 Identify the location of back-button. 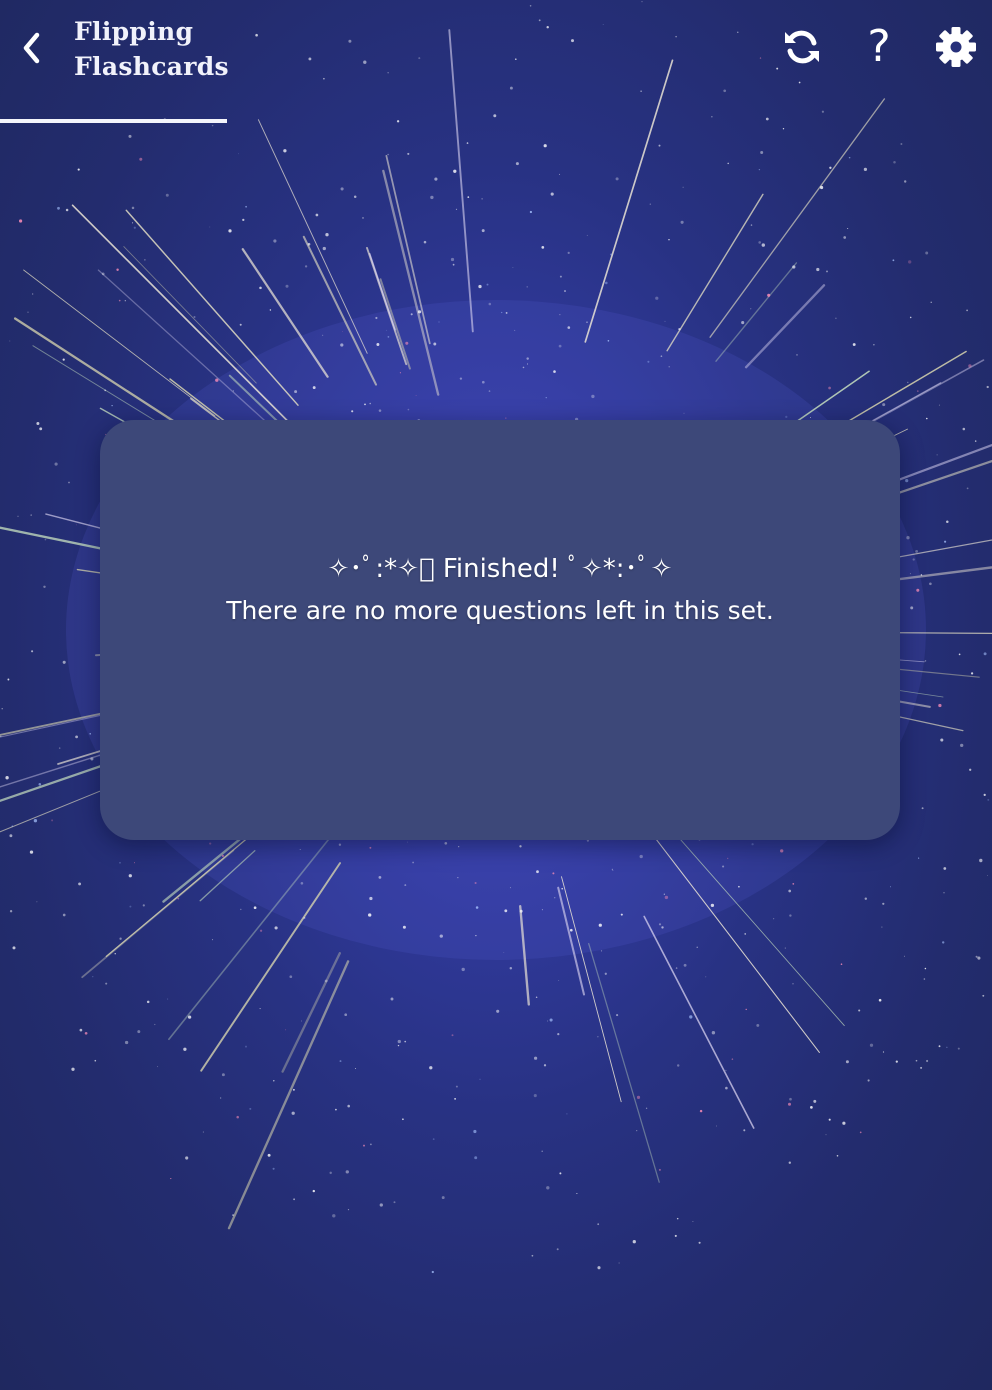
(32, 48).